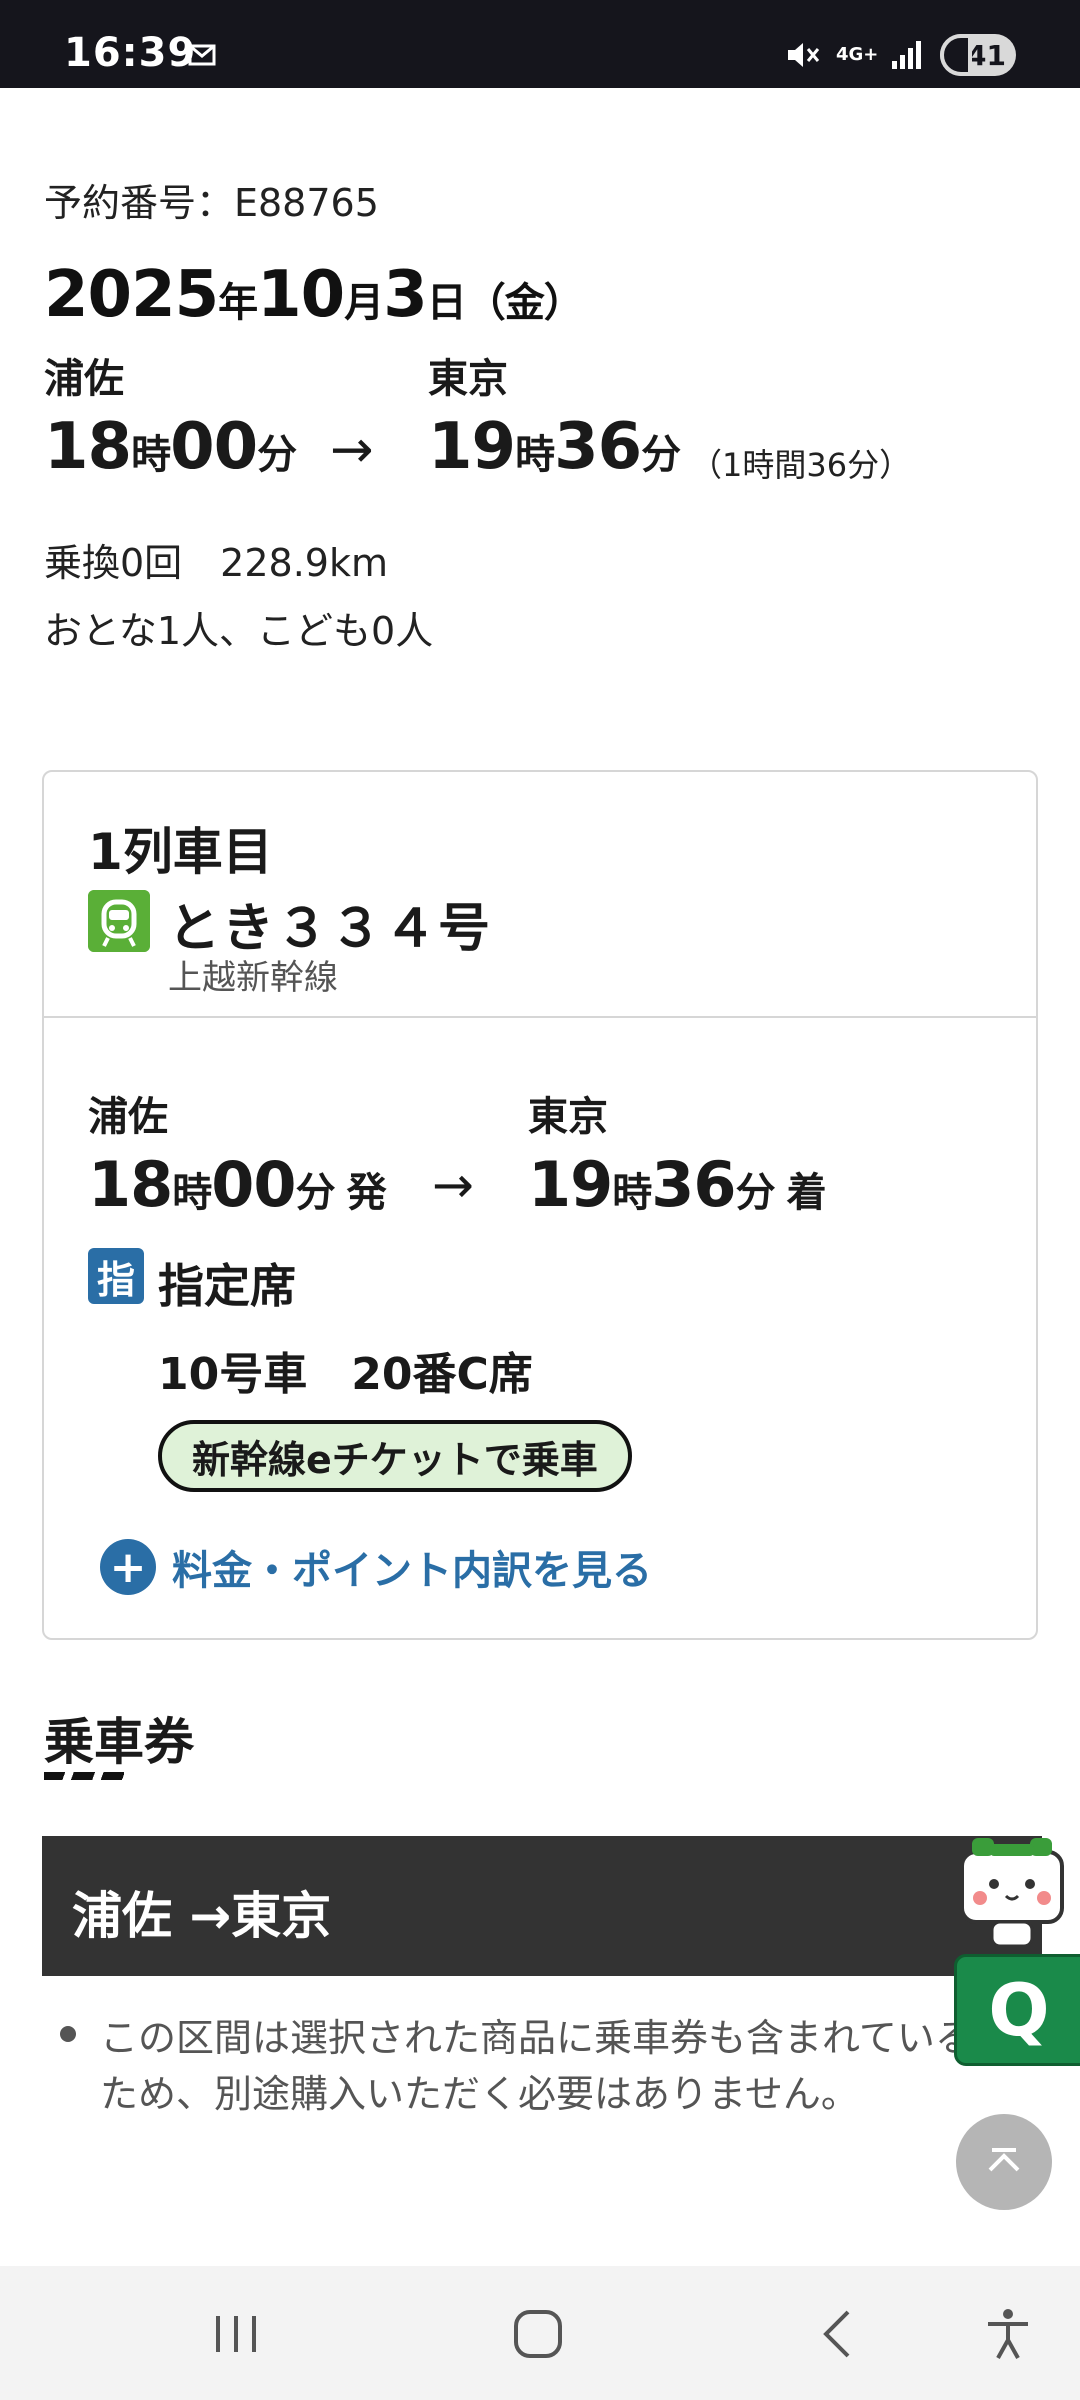 The width and height of the screenshot is (1080, 2400). I want to click on home-icon, so click(538, 2334).